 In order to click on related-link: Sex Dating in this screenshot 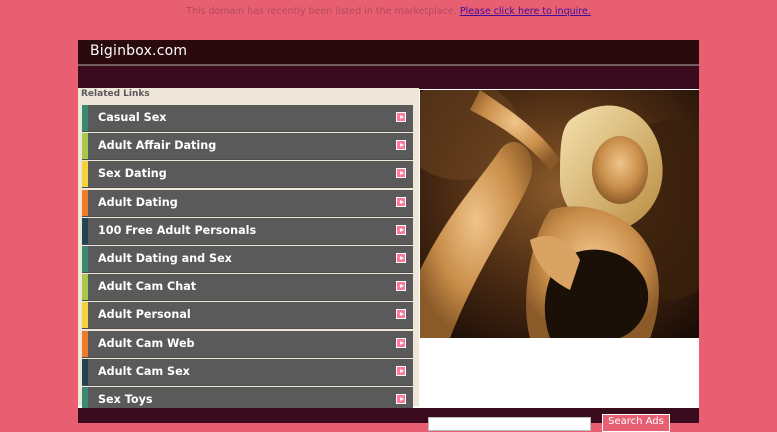, I will do `click(247, 175)`.